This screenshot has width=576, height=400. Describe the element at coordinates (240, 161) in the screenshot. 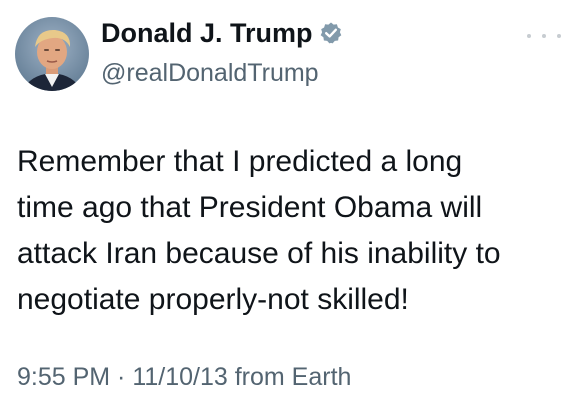

I see `tweet-text-line: Remember that I predicted a long` at that location.